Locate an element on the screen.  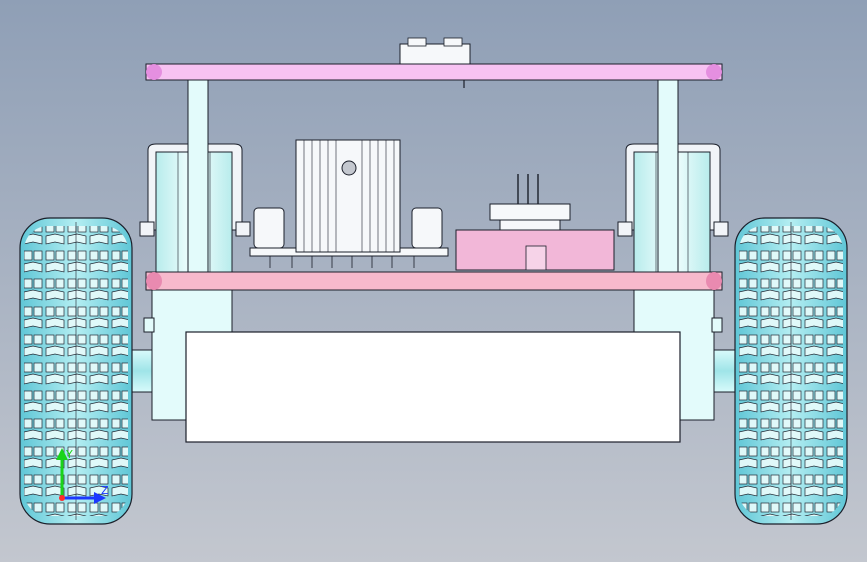
left-standoff is located at coordinates (198, 176).